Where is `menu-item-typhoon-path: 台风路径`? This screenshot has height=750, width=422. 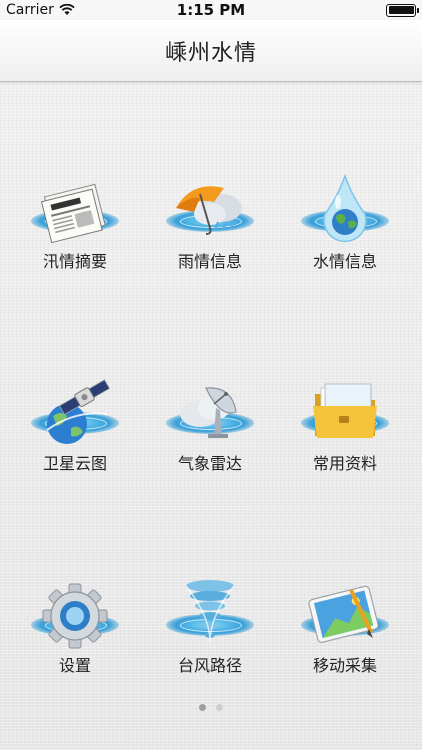
menu-item-typhoon-path: 台风路径 is located at coordinates (210, 601).